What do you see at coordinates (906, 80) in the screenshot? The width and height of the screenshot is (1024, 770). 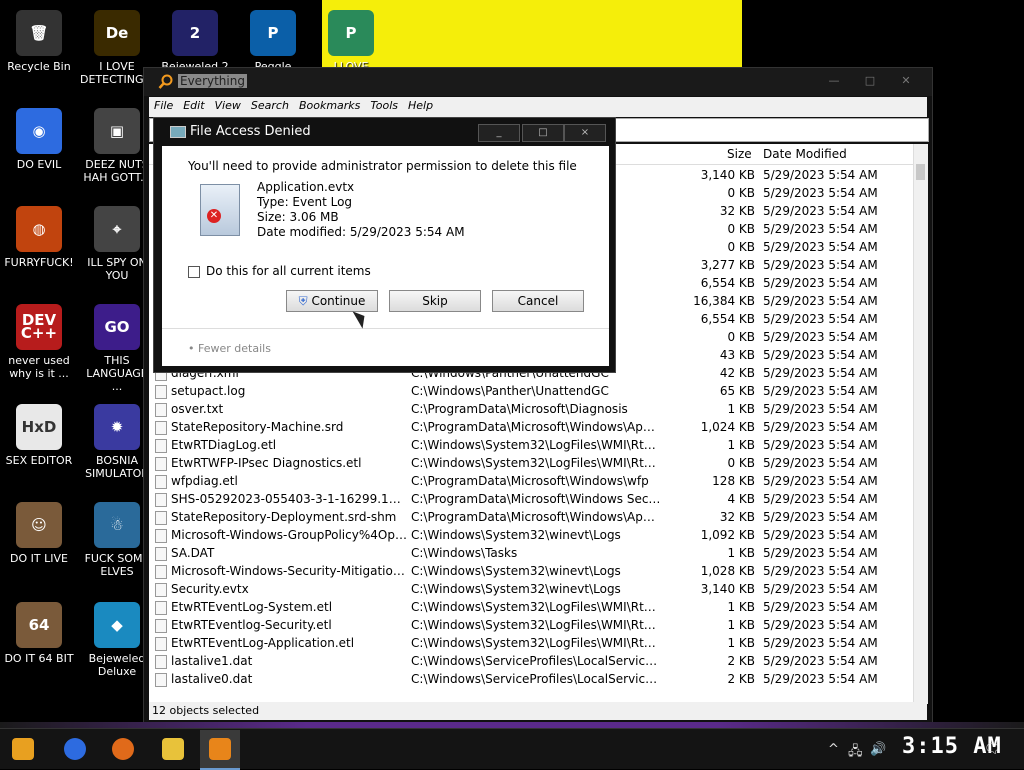 I see `close-button: ✕` at bounding box center [906, 80].